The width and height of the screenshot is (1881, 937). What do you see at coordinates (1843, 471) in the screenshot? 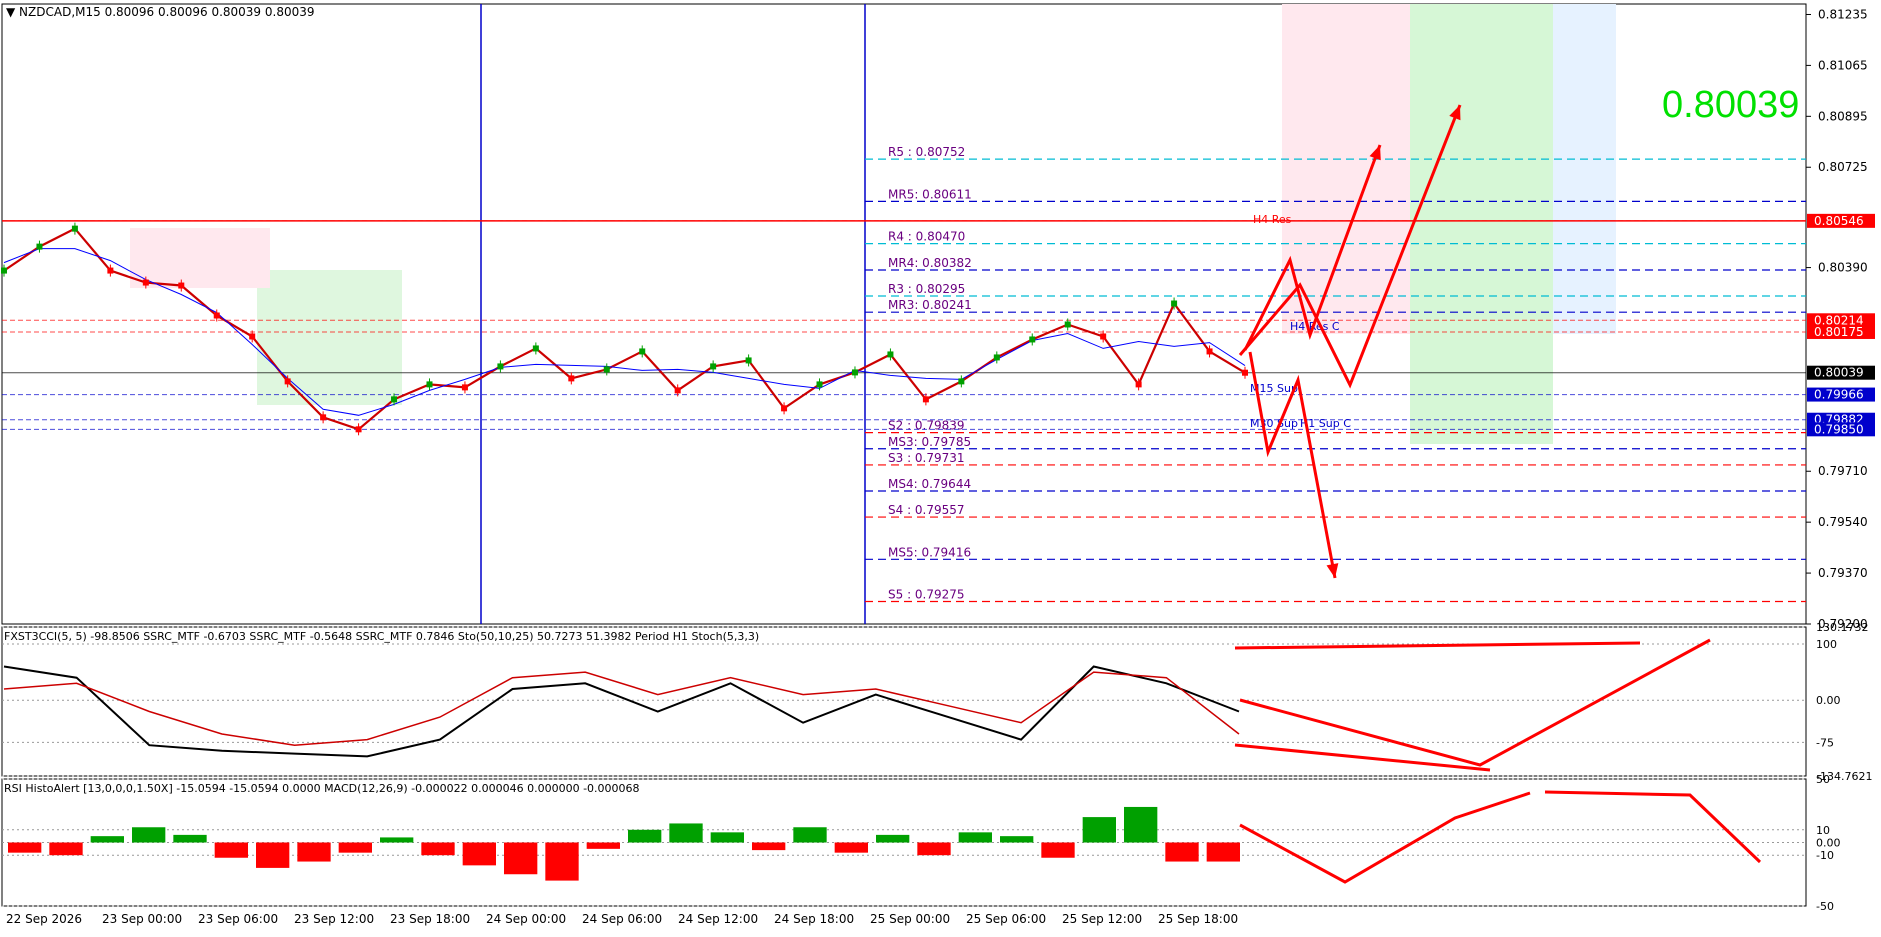
I see `y-tick-label: 0.79710` at bounding box center [1843, 471].